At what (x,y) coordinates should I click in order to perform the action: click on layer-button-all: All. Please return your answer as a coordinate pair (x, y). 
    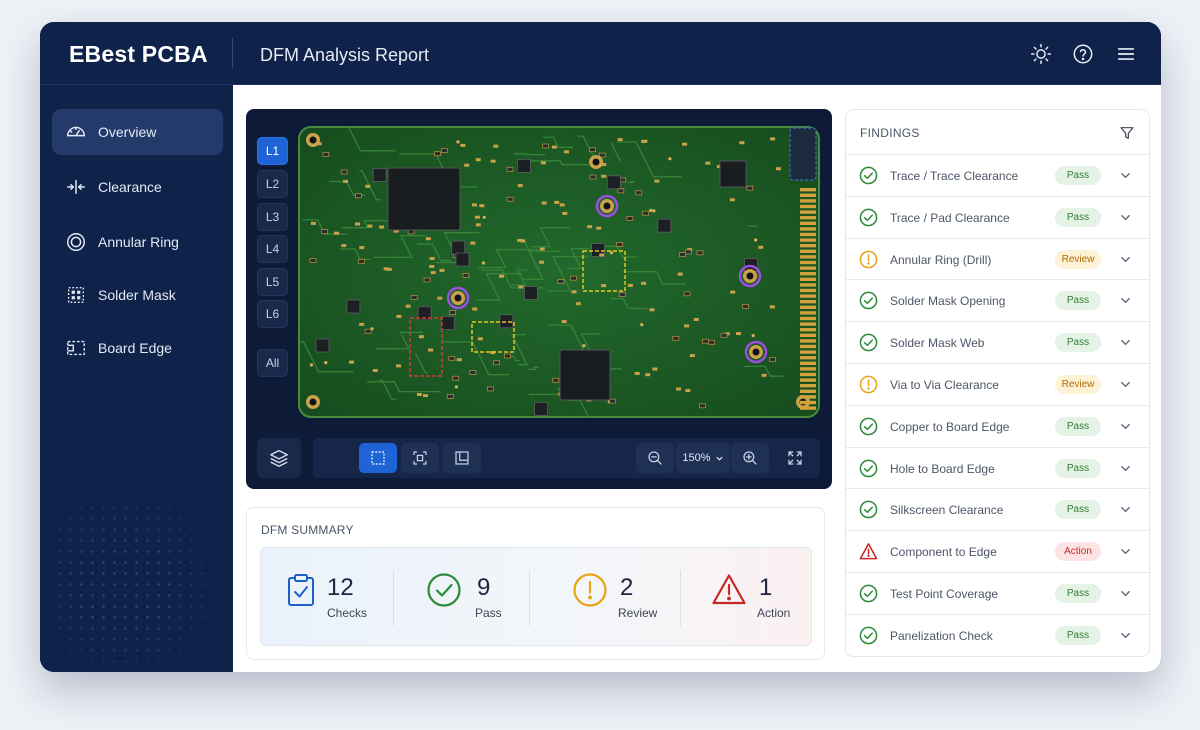
    Looking at the image, I should click on (272, 363).